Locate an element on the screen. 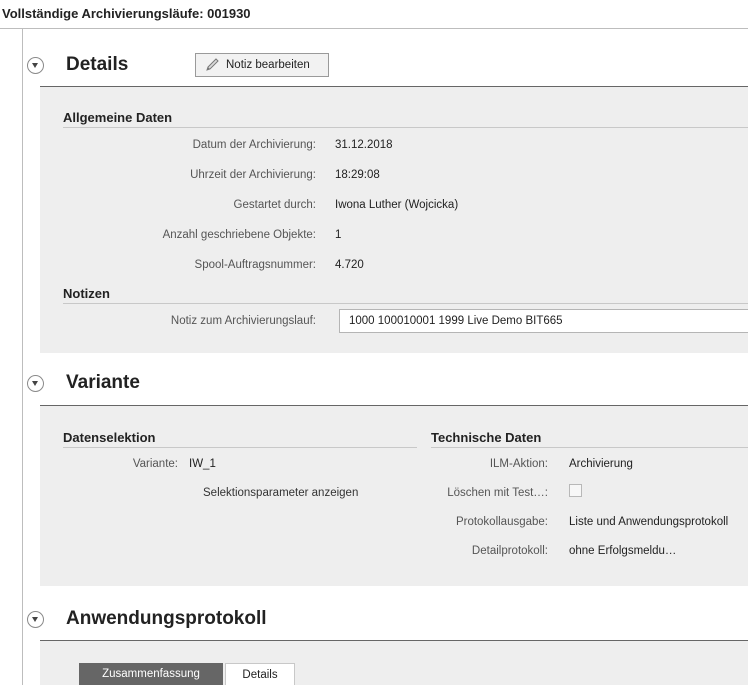 Image resolution: width=748 pixels, height=685 pixels. variant-value: IW_1 is located at coordinates (202, 464).